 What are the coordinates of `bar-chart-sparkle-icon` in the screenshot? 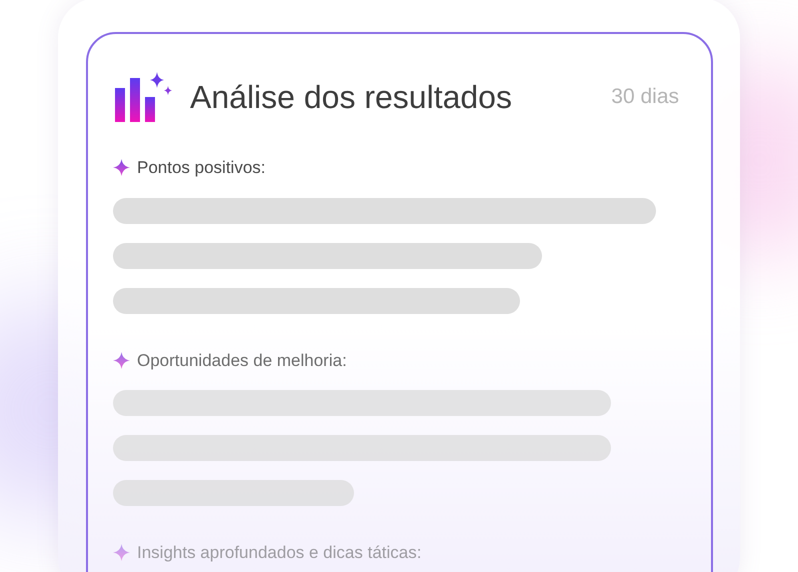 It's located at (143, 97).